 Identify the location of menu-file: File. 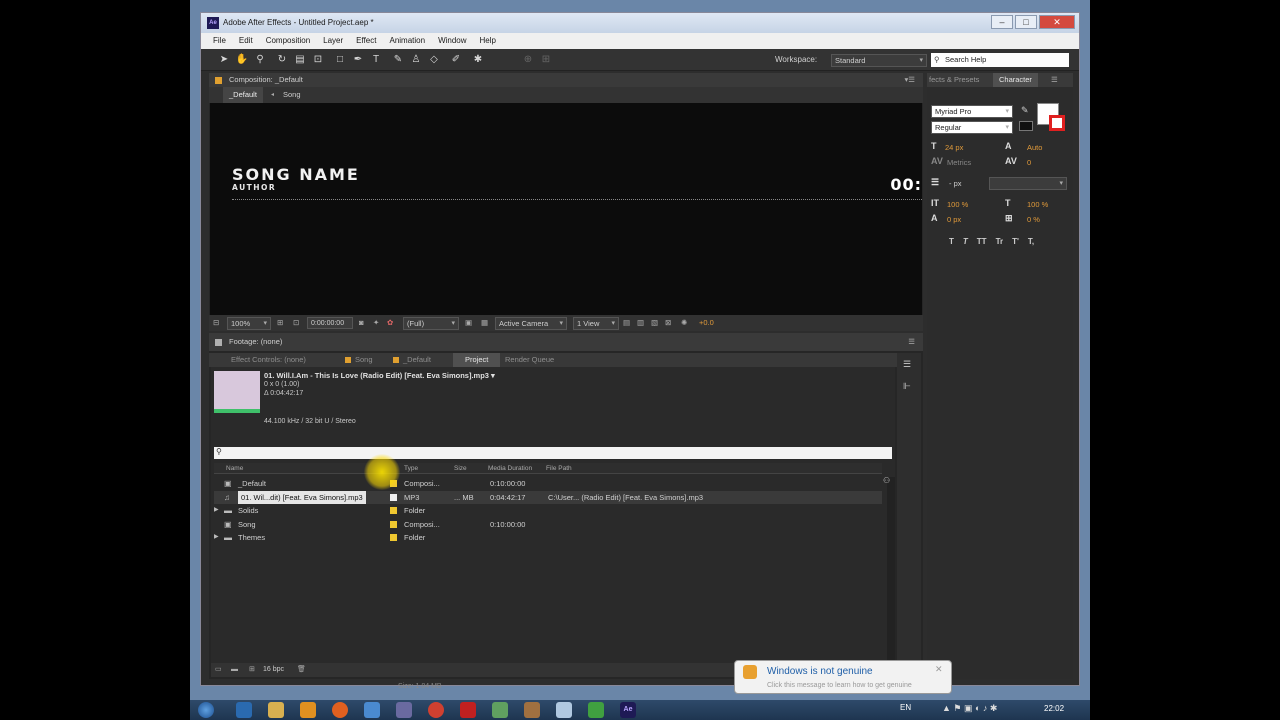
(219, 41).